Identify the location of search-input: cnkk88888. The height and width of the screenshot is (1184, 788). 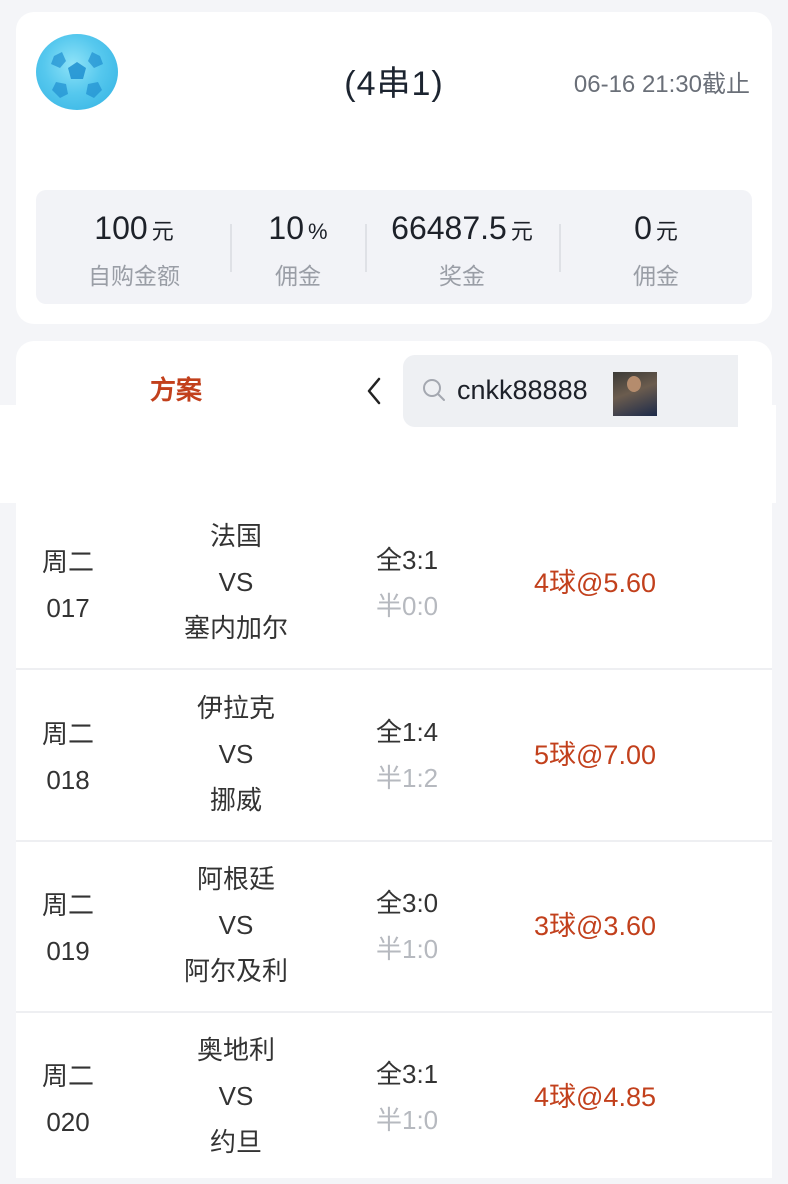
(570, 391).